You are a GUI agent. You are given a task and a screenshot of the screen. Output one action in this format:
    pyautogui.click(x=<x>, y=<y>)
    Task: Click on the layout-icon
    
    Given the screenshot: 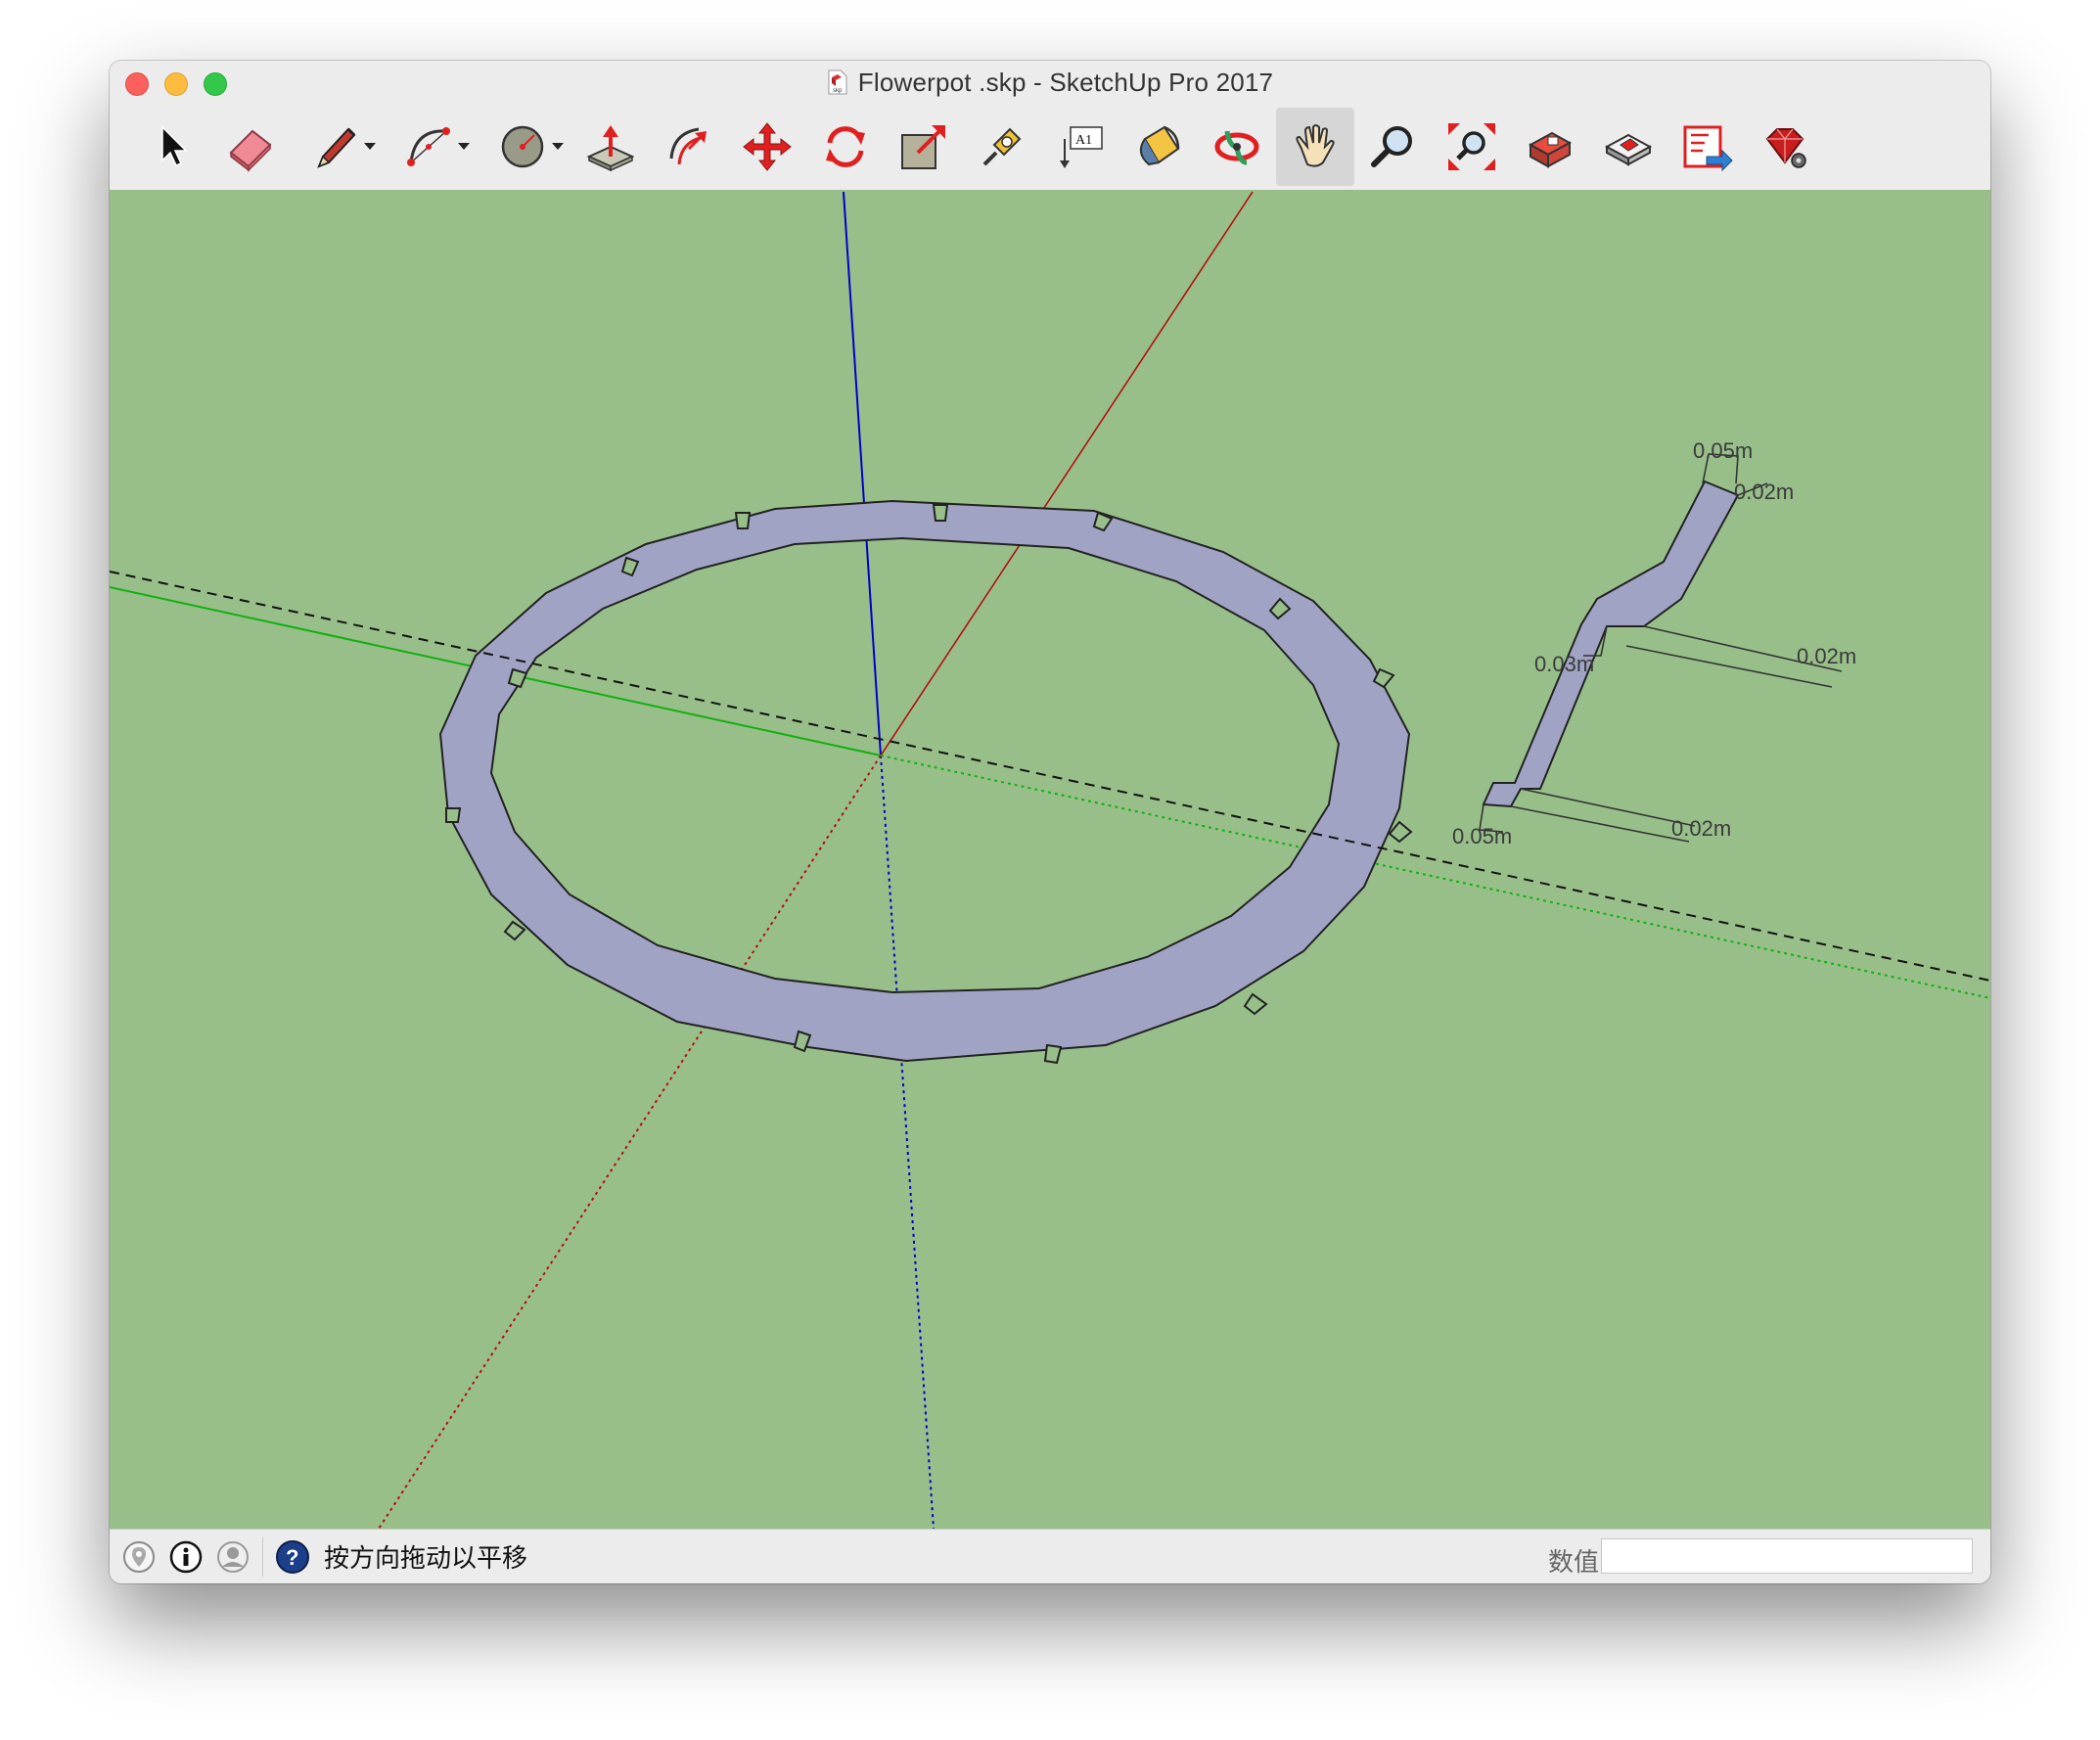 What is the action you would take?
    pyautogui.click(x=1708, y=148)
    